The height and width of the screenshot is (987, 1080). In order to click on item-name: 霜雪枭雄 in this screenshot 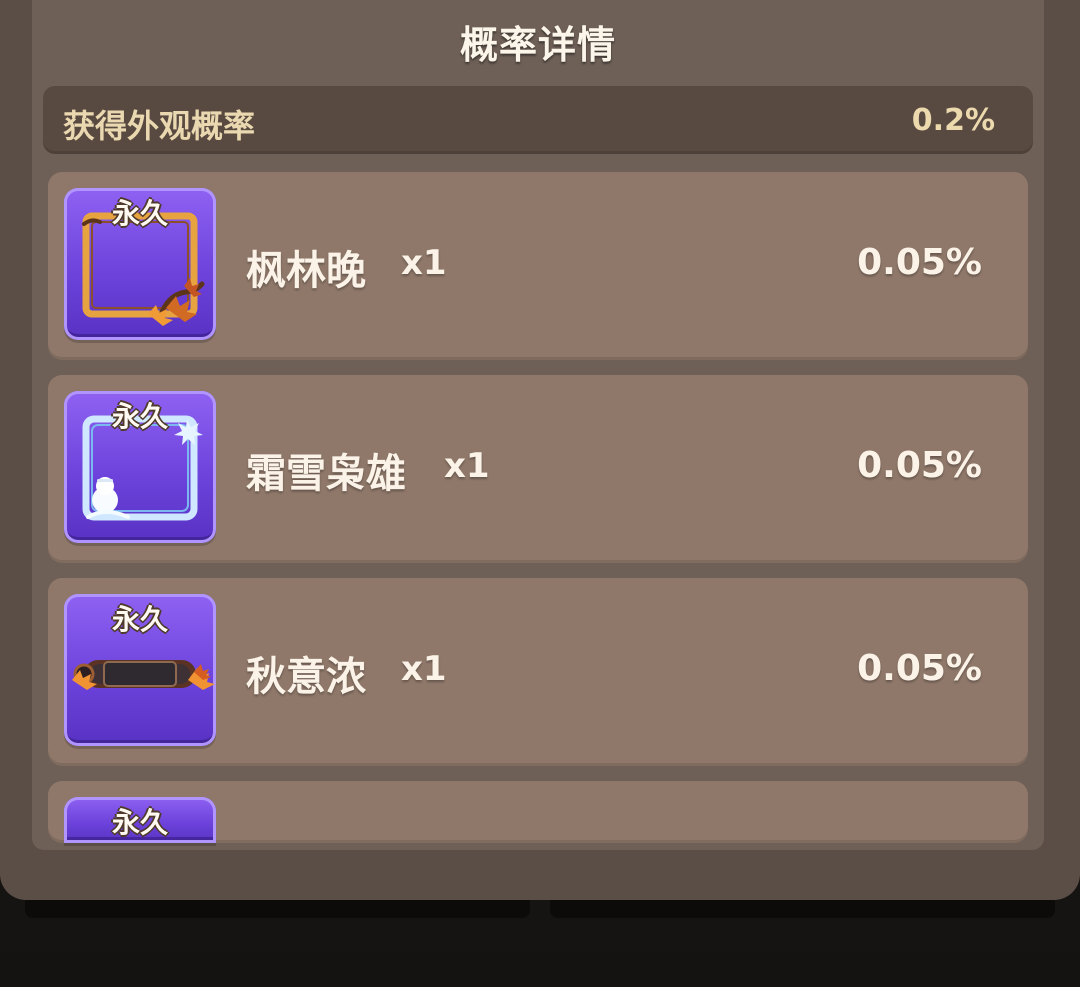, I will do `click(326, 474)`.